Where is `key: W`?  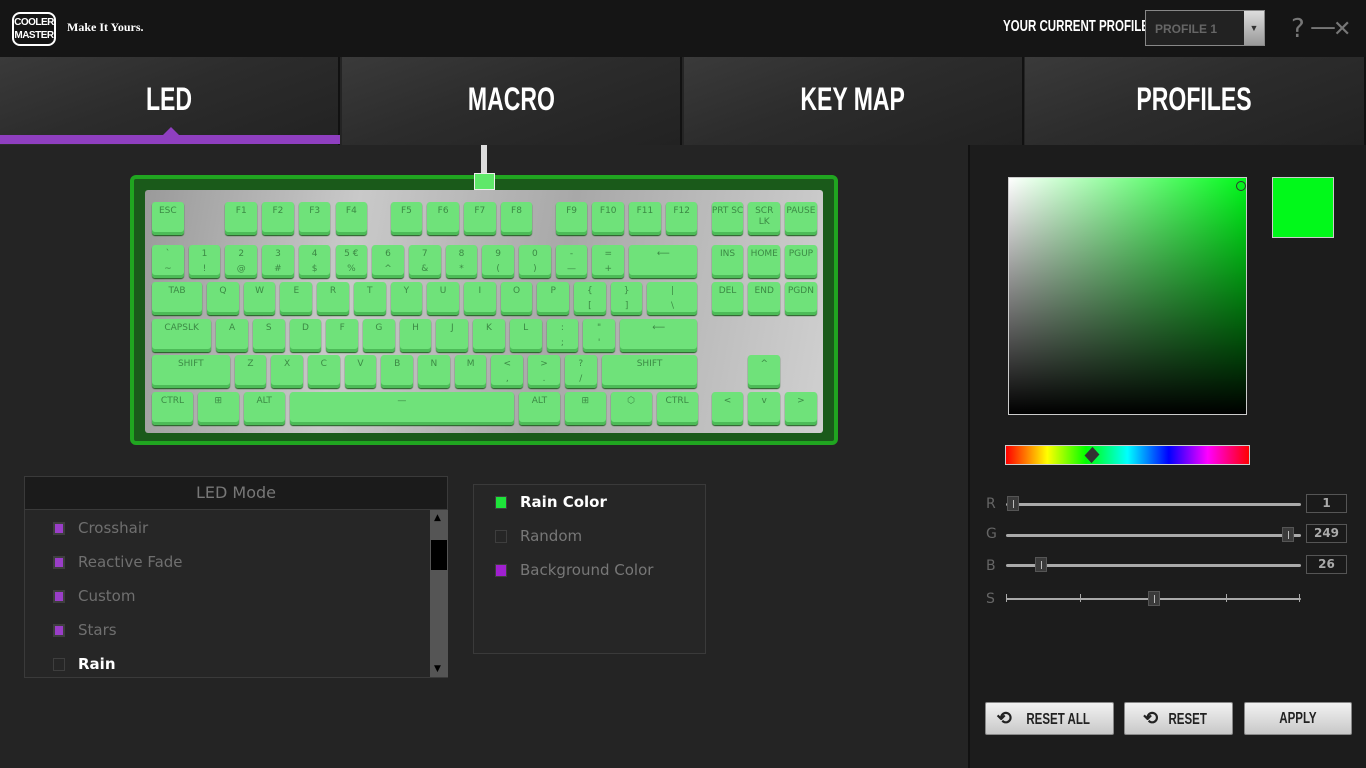 key: W is located at coordinates (259, 298).